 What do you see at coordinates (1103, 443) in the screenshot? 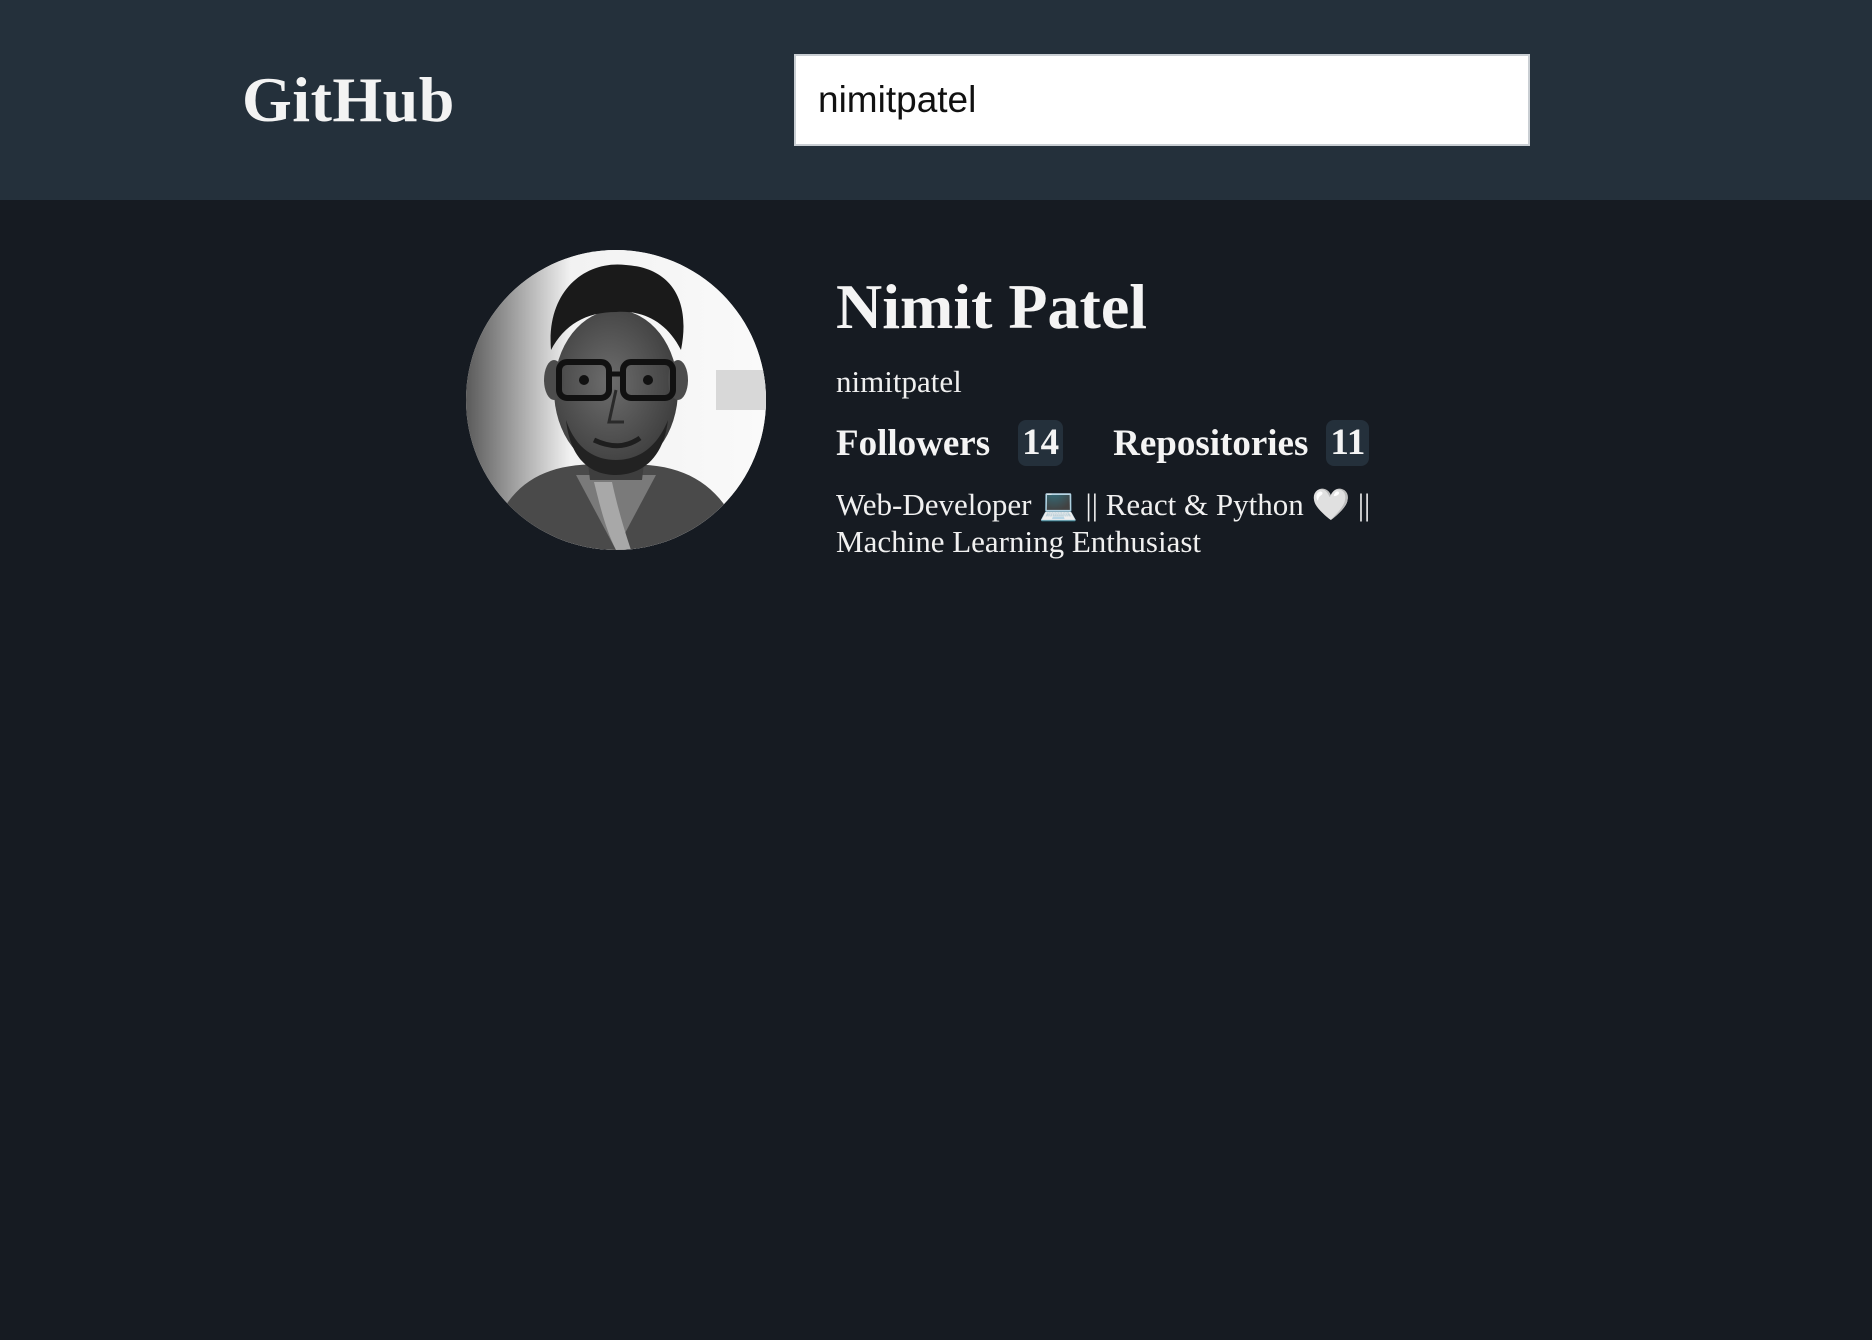
I see `profile-stats: Followers 14 Repositories 11` at bounding box center [1103, 443].